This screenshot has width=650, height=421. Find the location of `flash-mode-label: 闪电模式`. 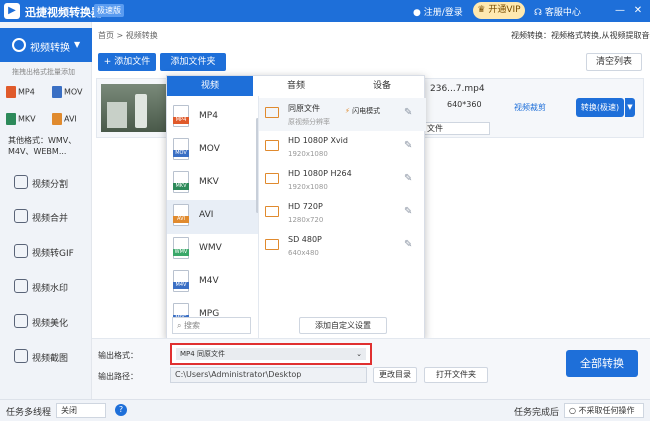

flash-mode-label: 闪电模式 is located at coordinates (366, 111).